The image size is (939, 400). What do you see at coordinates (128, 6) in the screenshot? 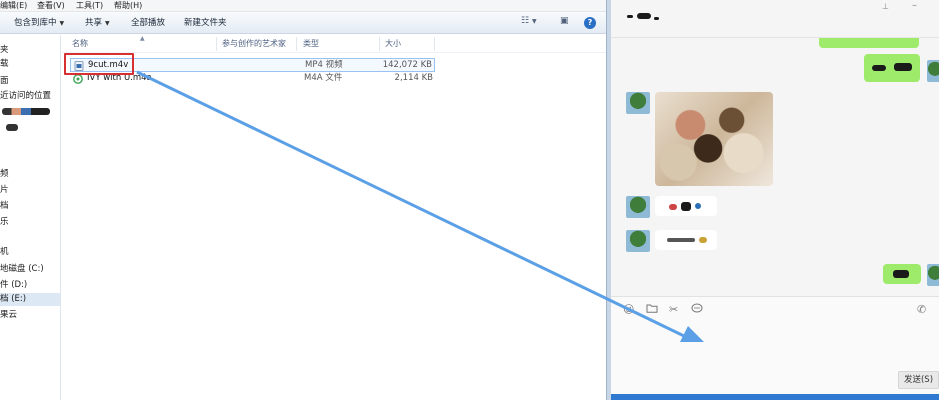
I see `menu-help: 帮助(H)` at bounding box center [128, 6].